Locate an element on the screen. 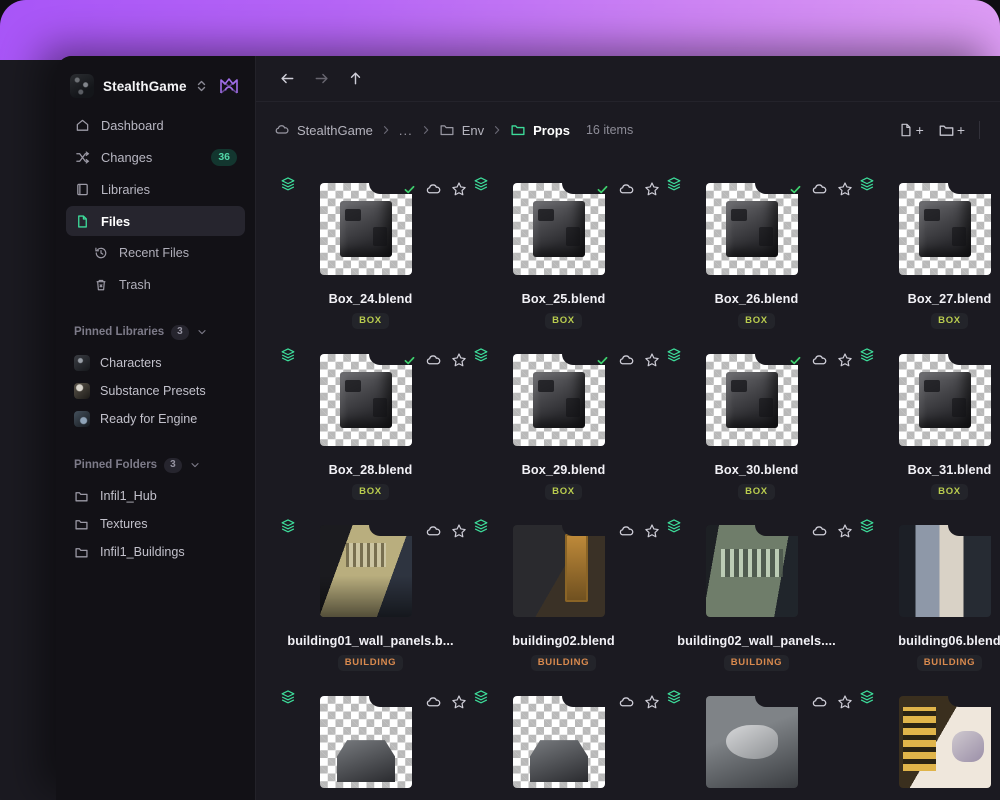 The height and width of the screenshot is (800, 1000). file-card: building02.blend BUILDING is located at coordinates (563, 585).